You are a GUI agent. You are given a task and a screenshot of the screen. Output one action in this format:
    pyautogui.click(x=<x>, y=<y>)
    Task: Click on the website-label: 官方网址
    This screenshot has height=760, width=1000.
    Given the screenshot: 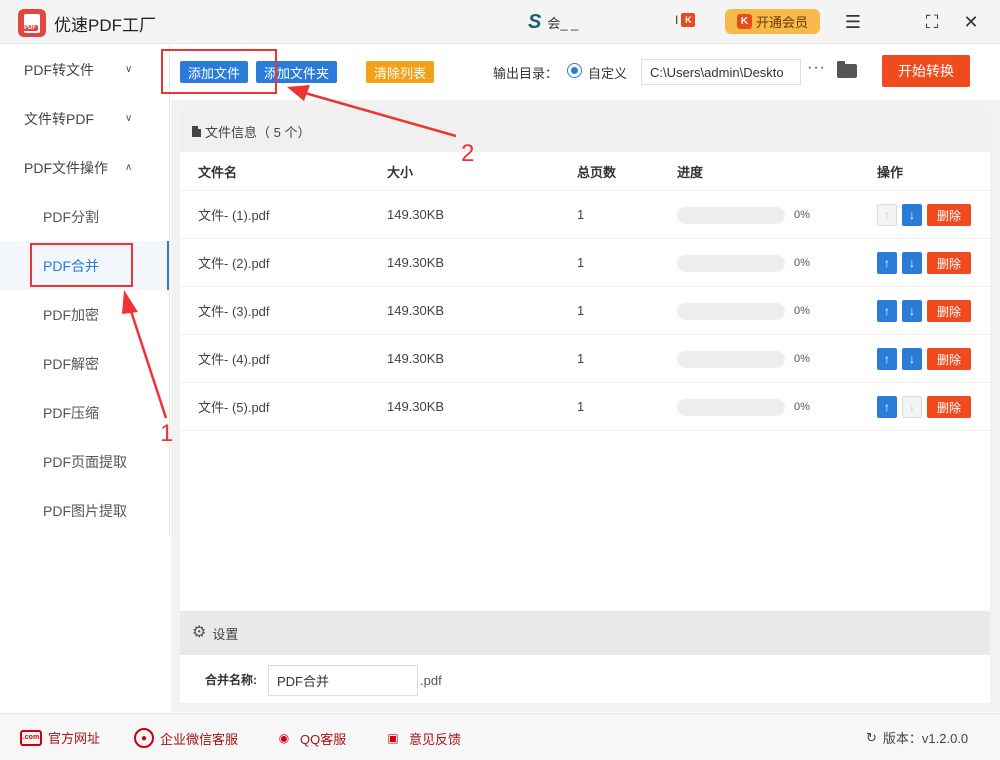 What is the action you would take?
    pyautogui.click(x=74, y=738)
    